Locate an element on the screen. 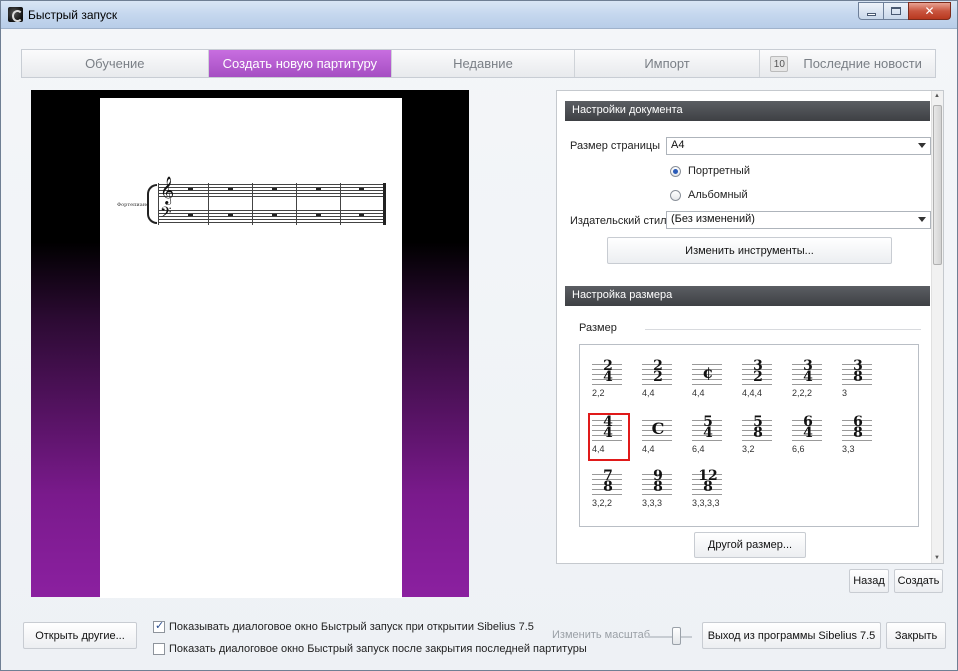  minimize-button is located at coordinates (871, 11).